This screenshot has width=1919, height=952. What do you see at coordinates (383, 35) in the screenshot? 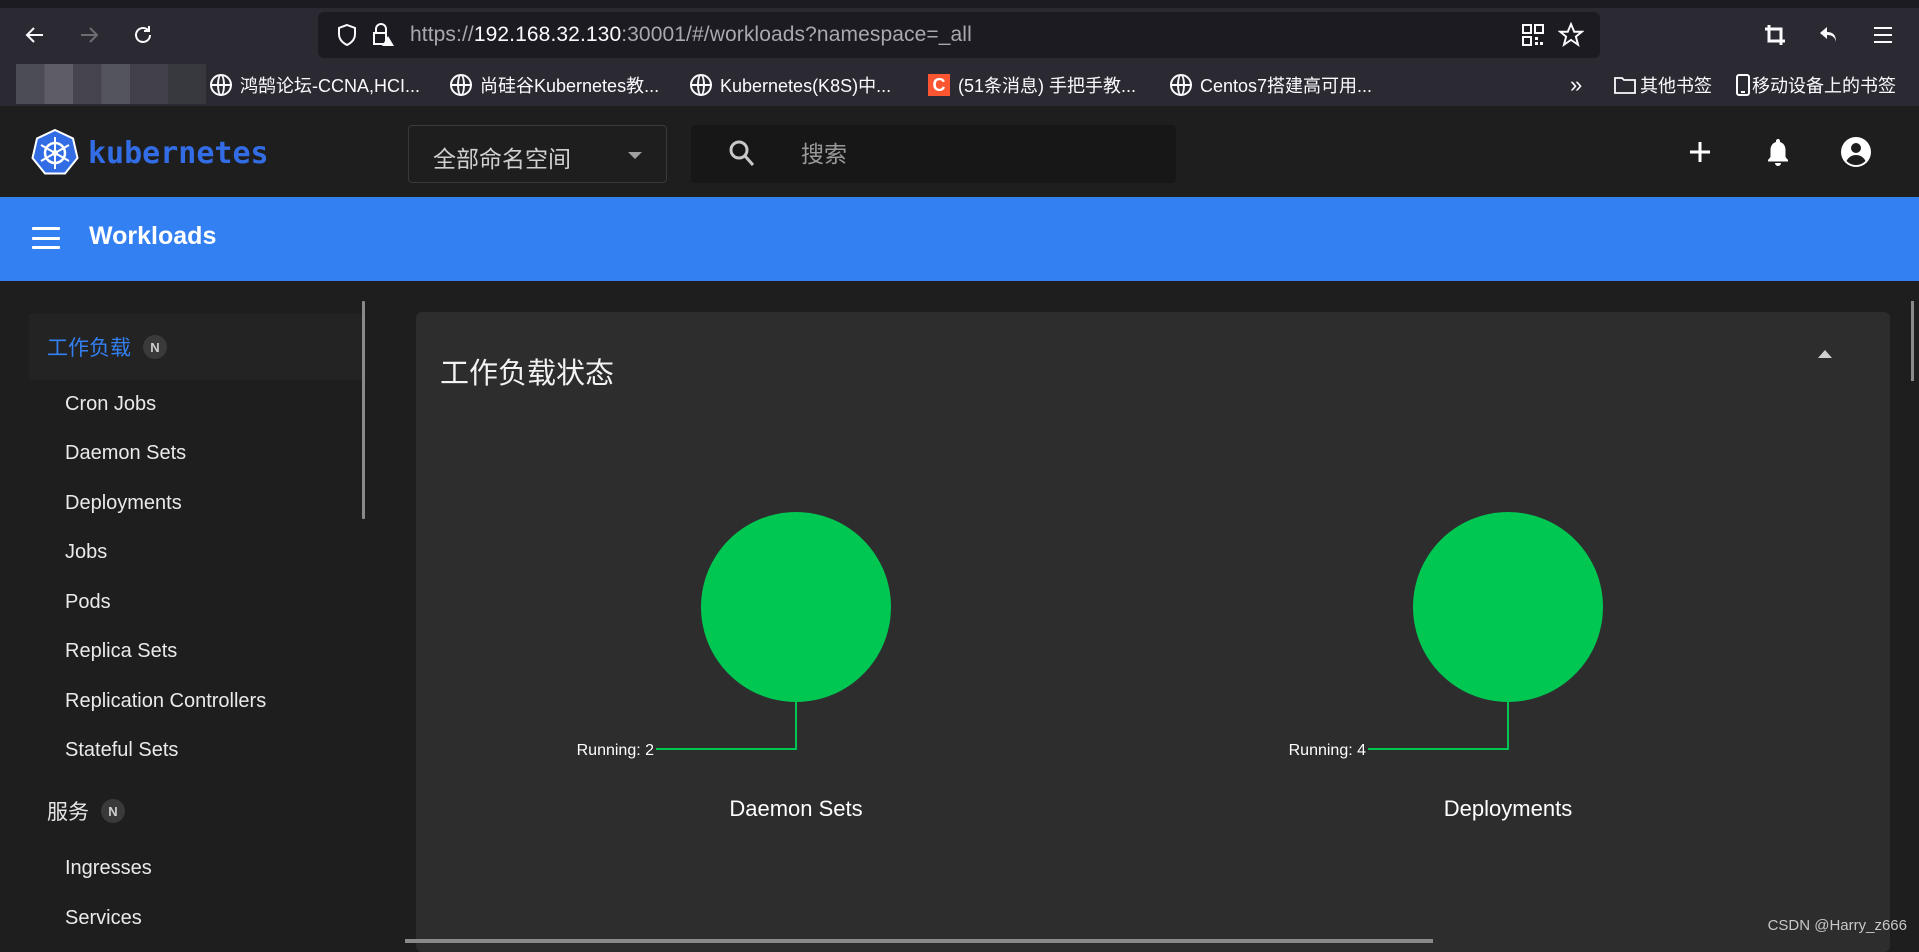
I see `insecure-lock-icon` at bounding box center [383, 35].